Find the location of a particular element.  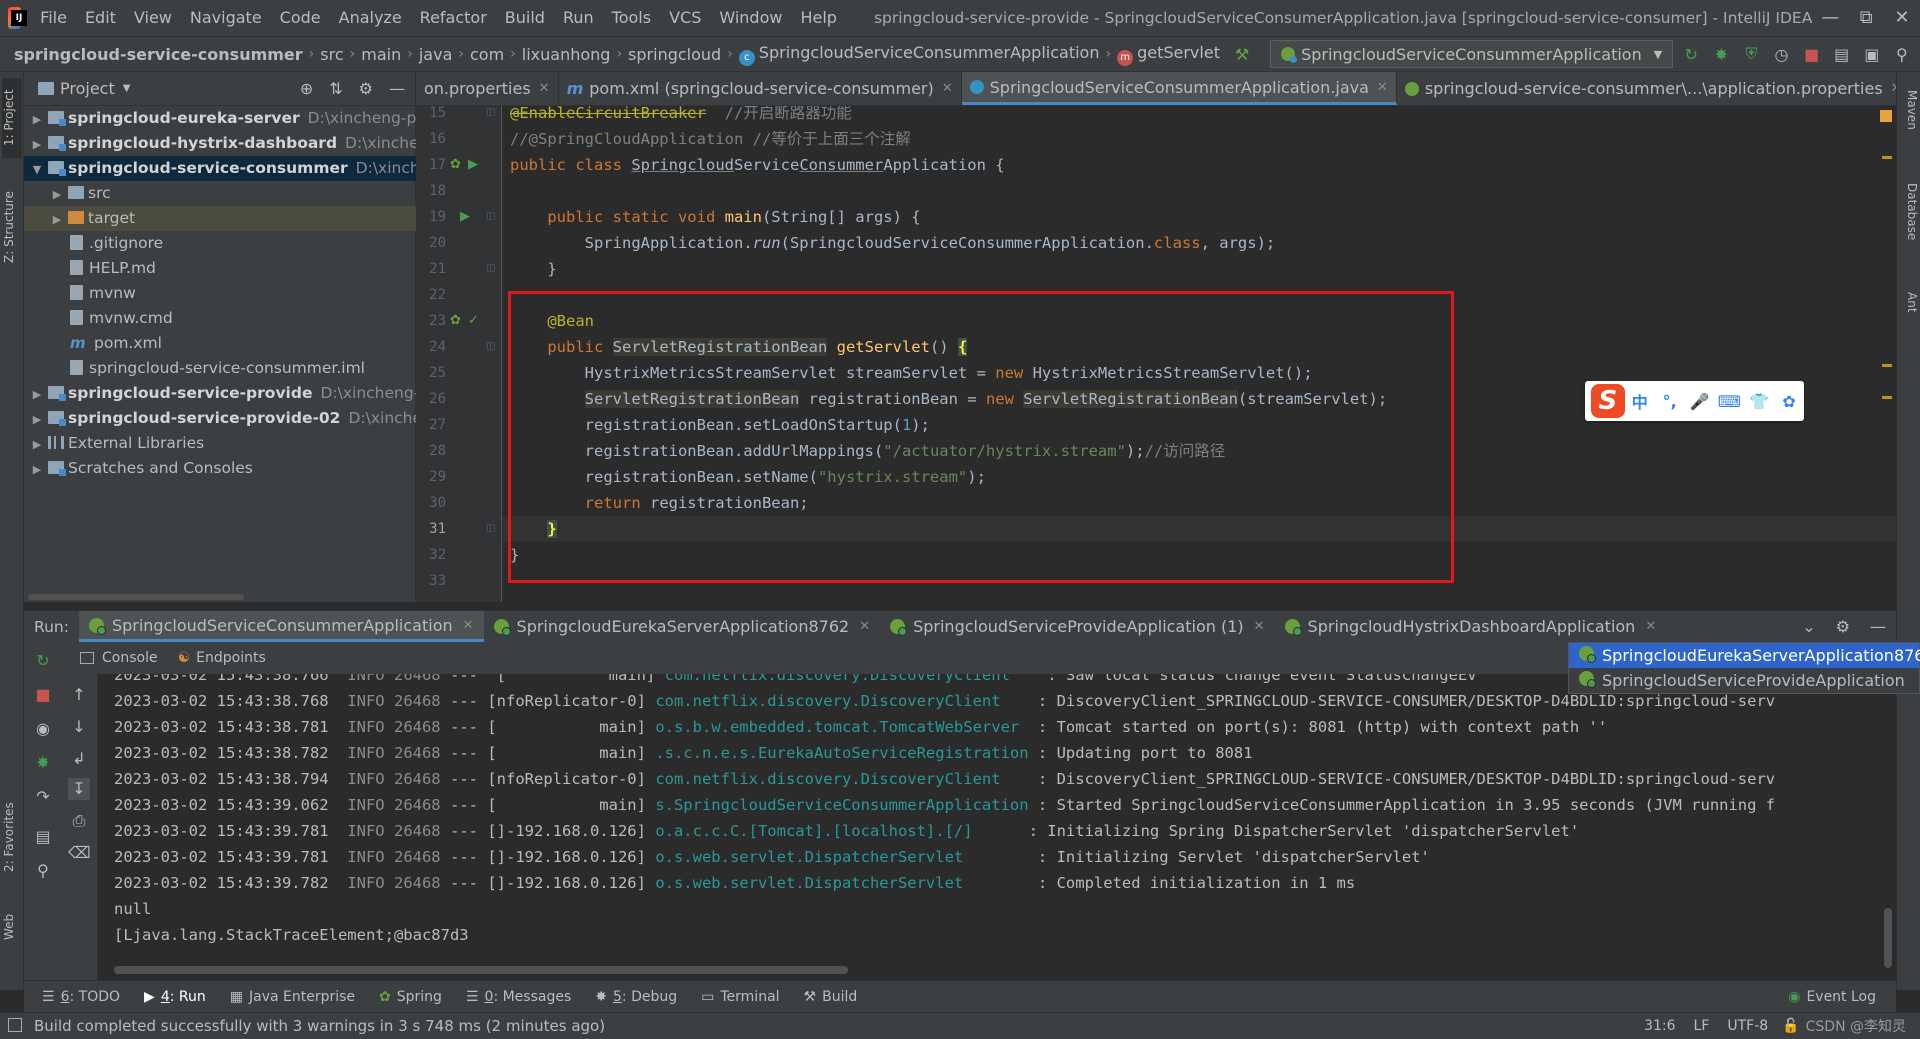

coverage-icon: ⛨ is located at coordinates (1751, 54).